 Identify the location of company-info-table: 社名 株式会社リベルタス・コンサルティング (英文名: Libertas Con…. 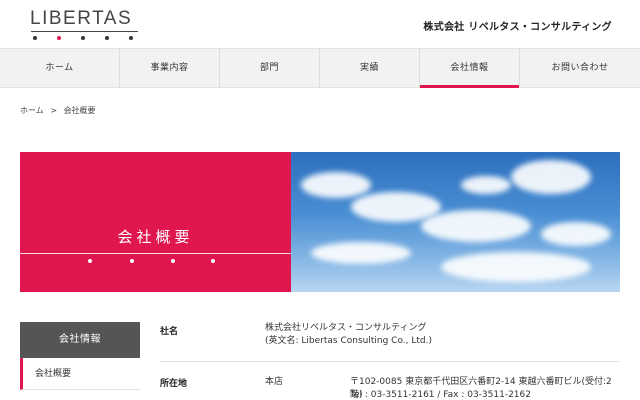
(390, 361).